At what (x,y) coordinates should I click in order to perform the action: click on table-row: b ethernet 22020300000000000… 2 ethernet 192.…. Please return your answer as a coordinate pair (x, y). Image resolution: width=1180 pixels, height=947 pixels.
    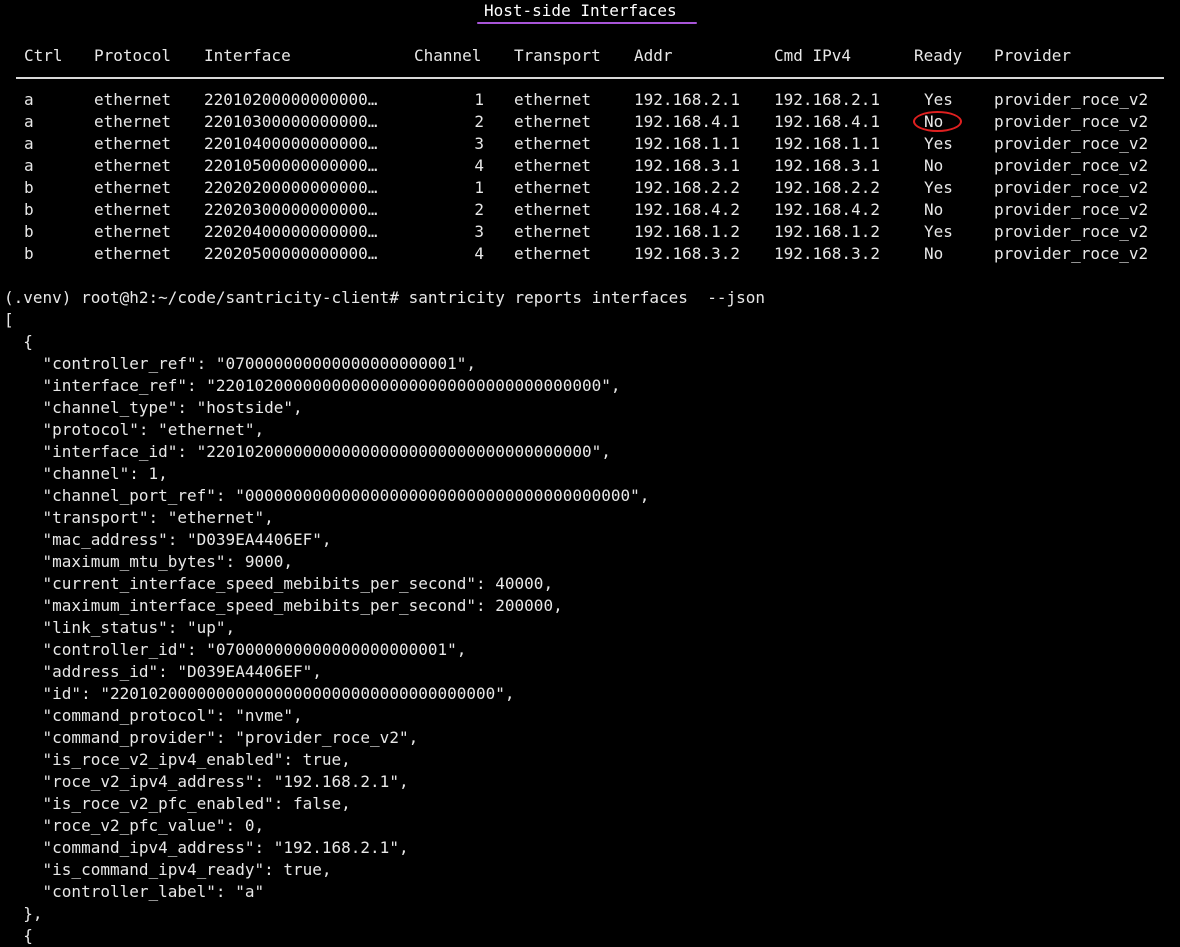
    Looking at the image, I should click on (590, 210).